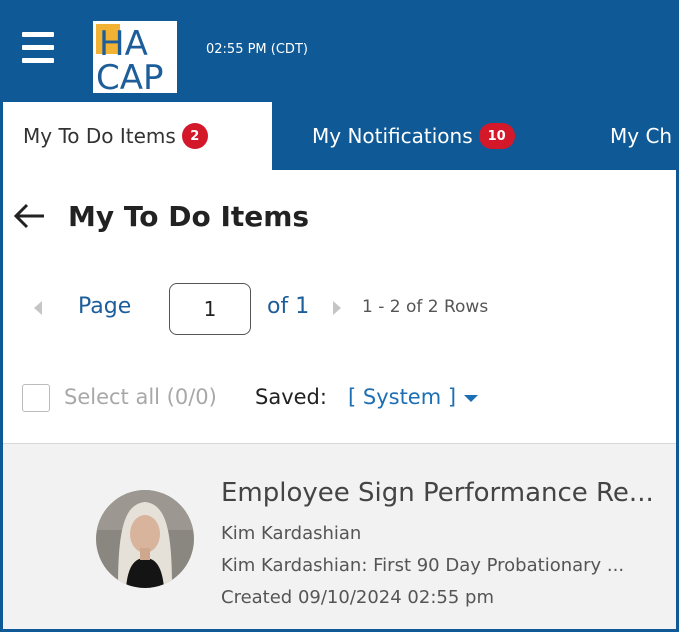 This screenshot has height=632, width=679. What do you see at coordinates (402, 397) in the screenshot?
I see `saved-view-value: [ System ]` at bounding box center [402, 397].